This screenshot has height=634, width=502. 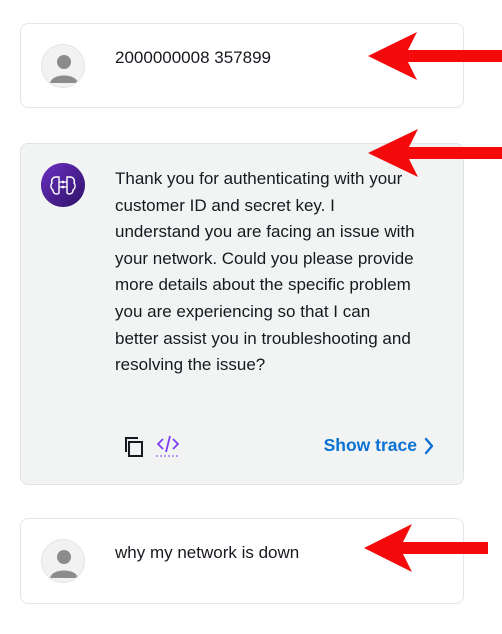 What do you see at coordinates (134, 449) in the screenshot?
I see `copy-icon` at bounding box center [134, 449].